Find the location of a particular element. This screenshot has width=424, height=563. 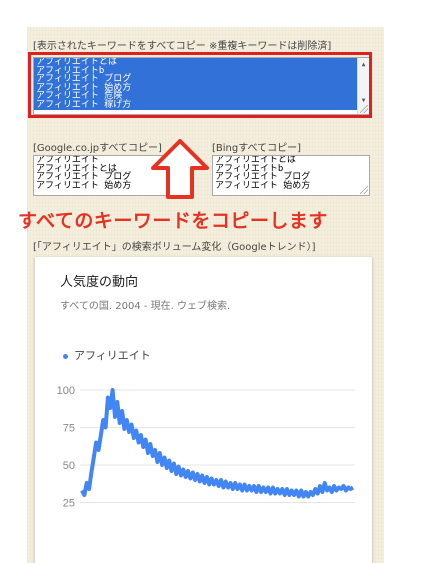

google-copy-label: [Google.co.jpすべてコピー] is located at coordinates (97, 146).